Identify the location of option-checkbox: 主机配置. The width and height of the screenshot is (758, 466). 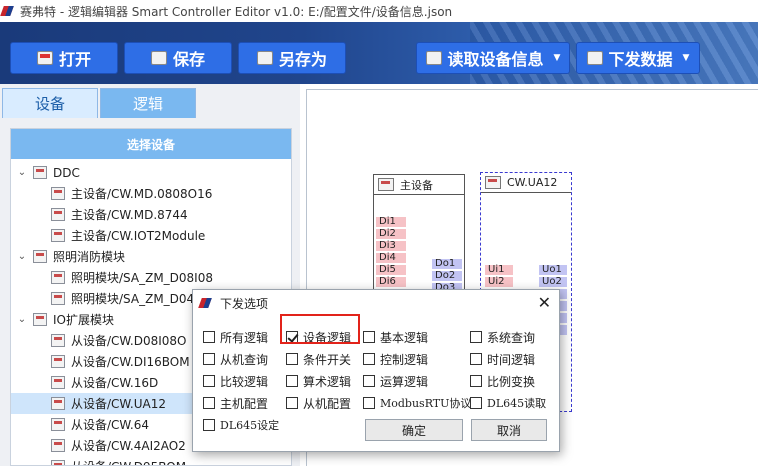
(235, 403).